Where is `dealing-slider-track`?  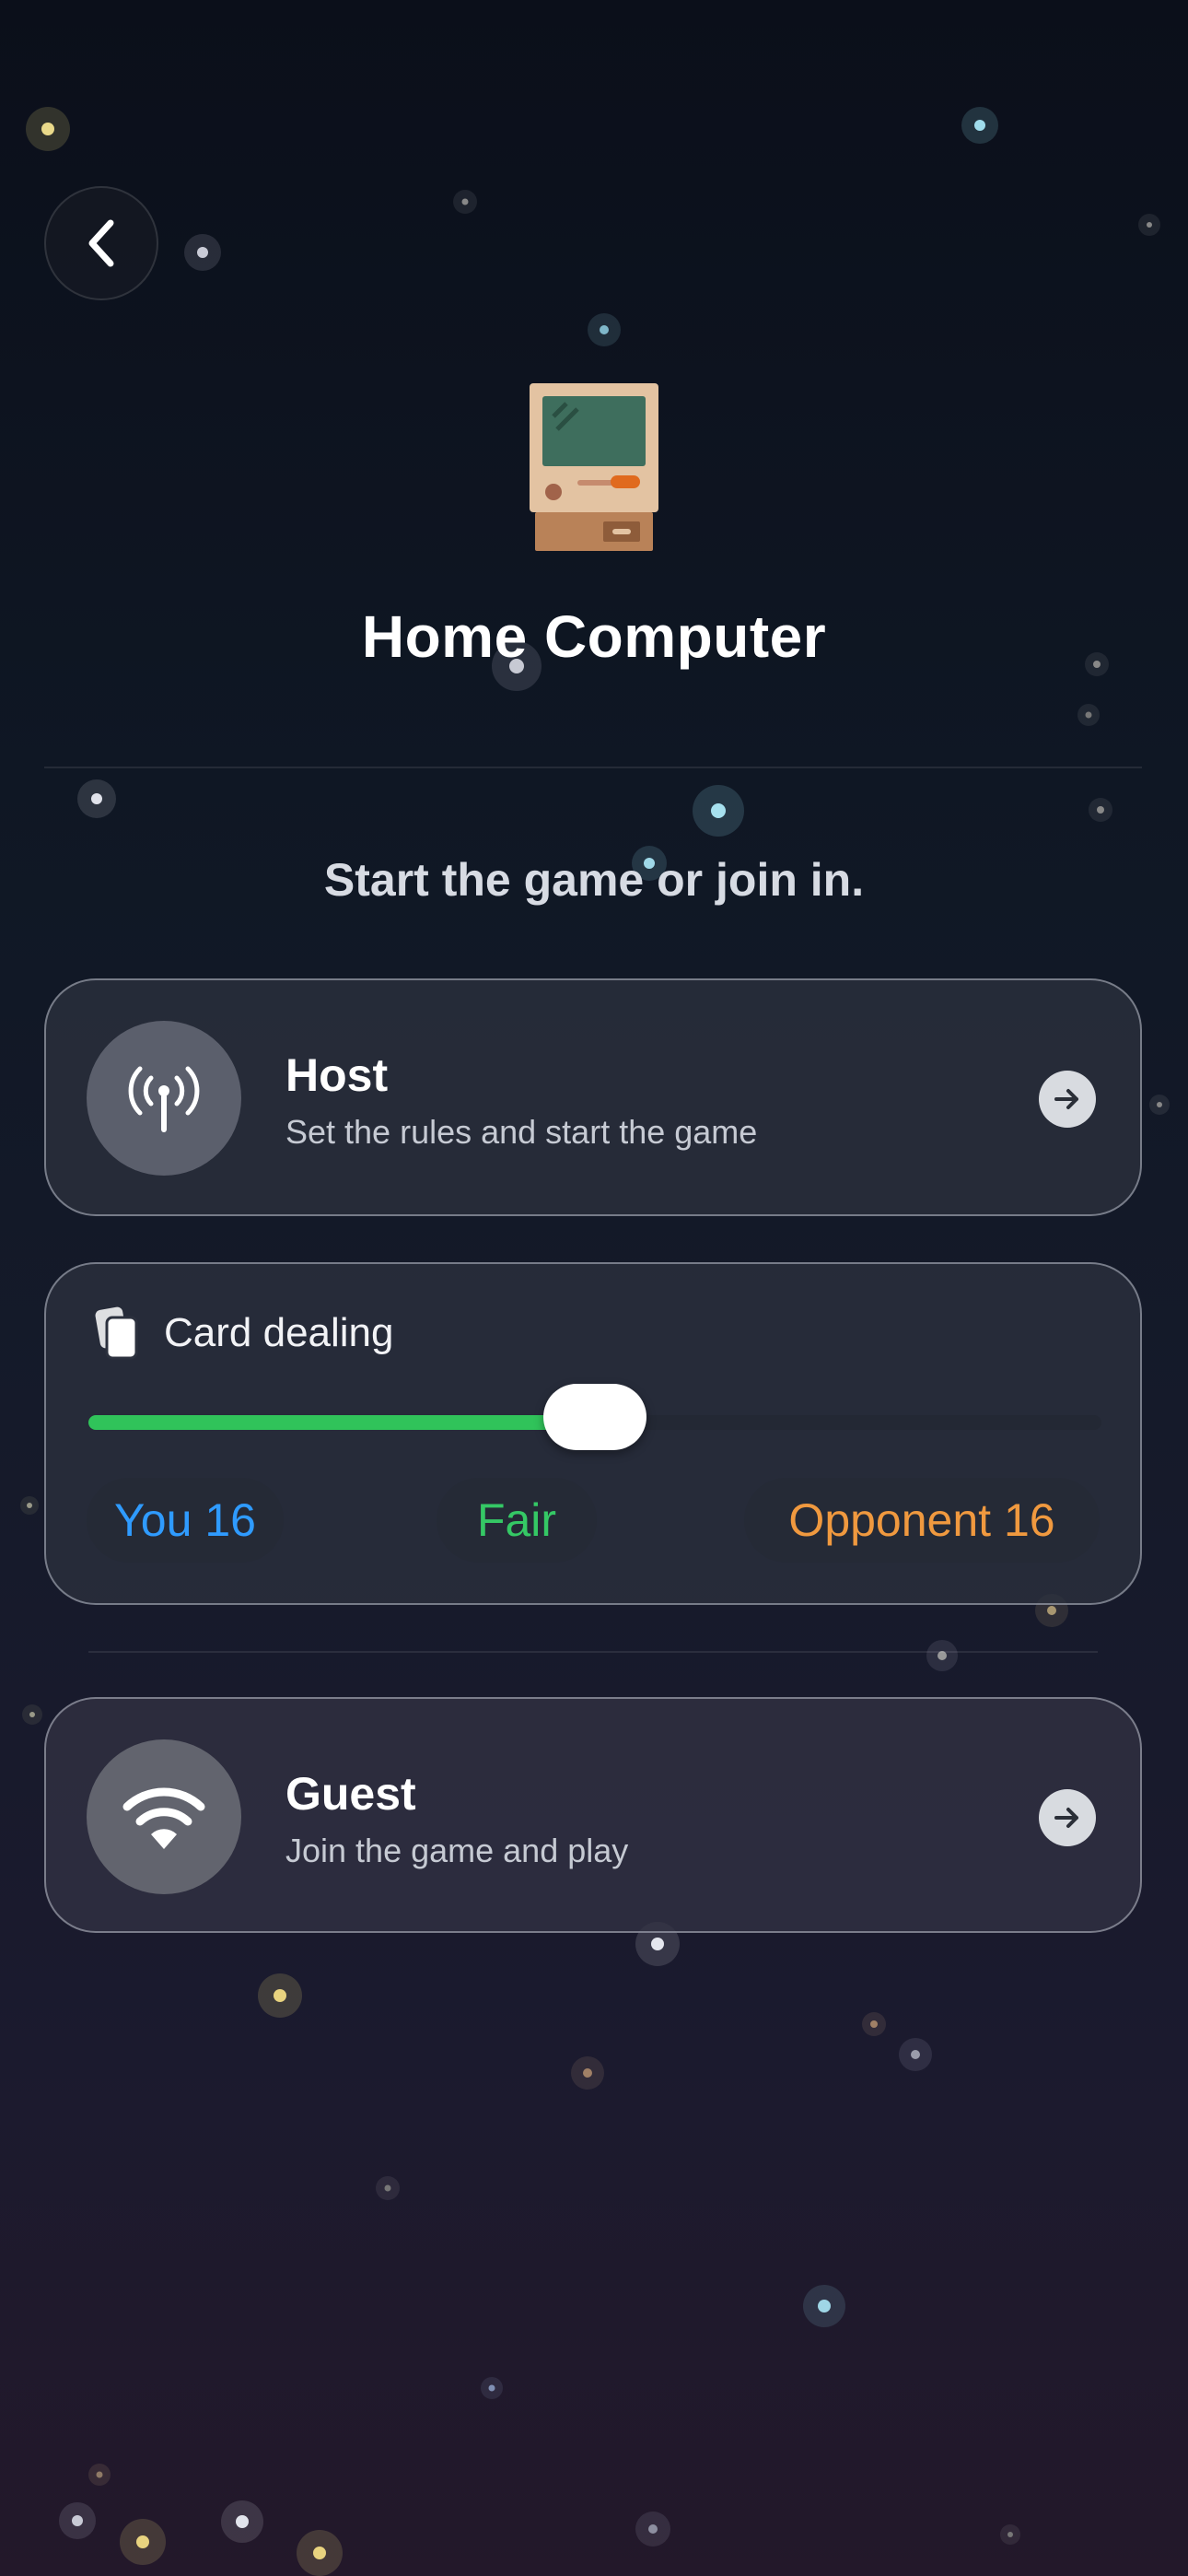
dealing-slider-track is located at coordinates (594, 1417).